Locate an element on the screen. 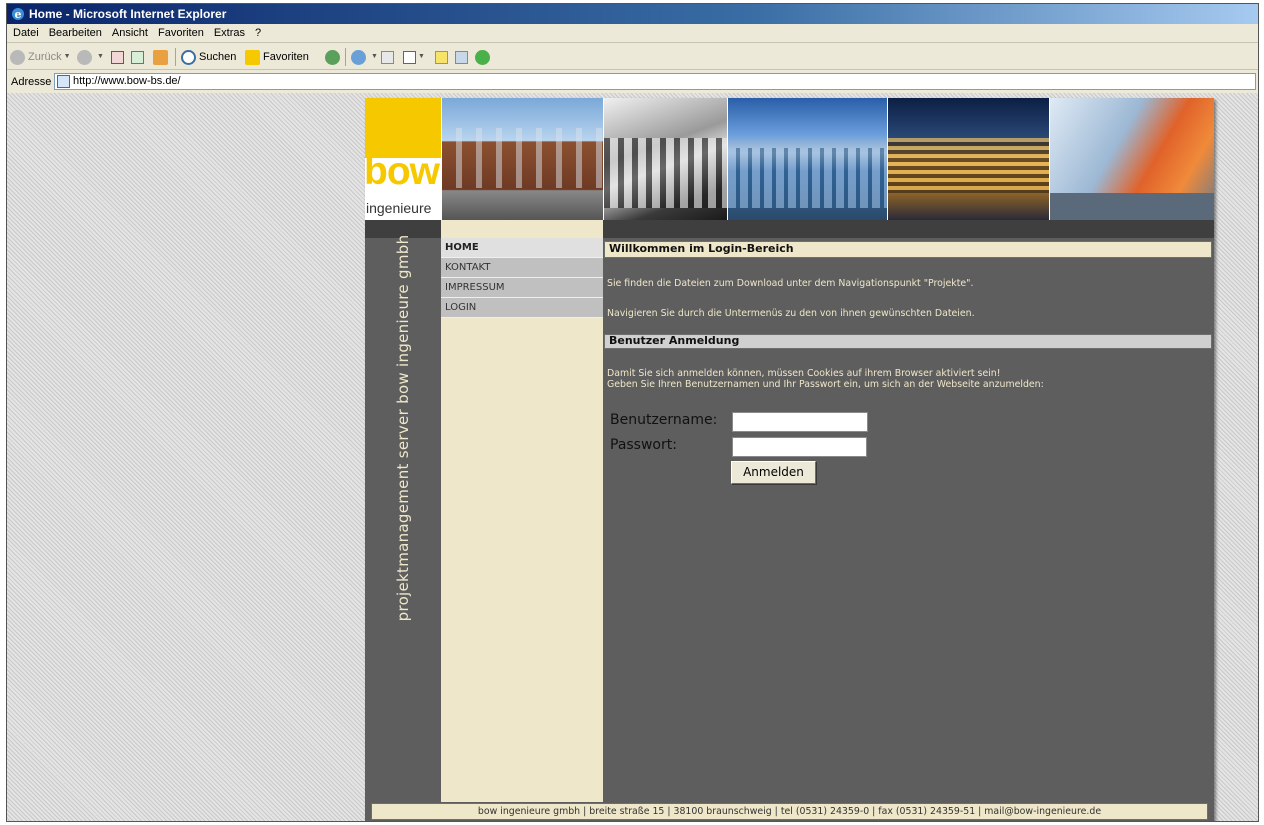 This screenshot has height=825, width=1264. history-button is located at coordinates (334, 57).